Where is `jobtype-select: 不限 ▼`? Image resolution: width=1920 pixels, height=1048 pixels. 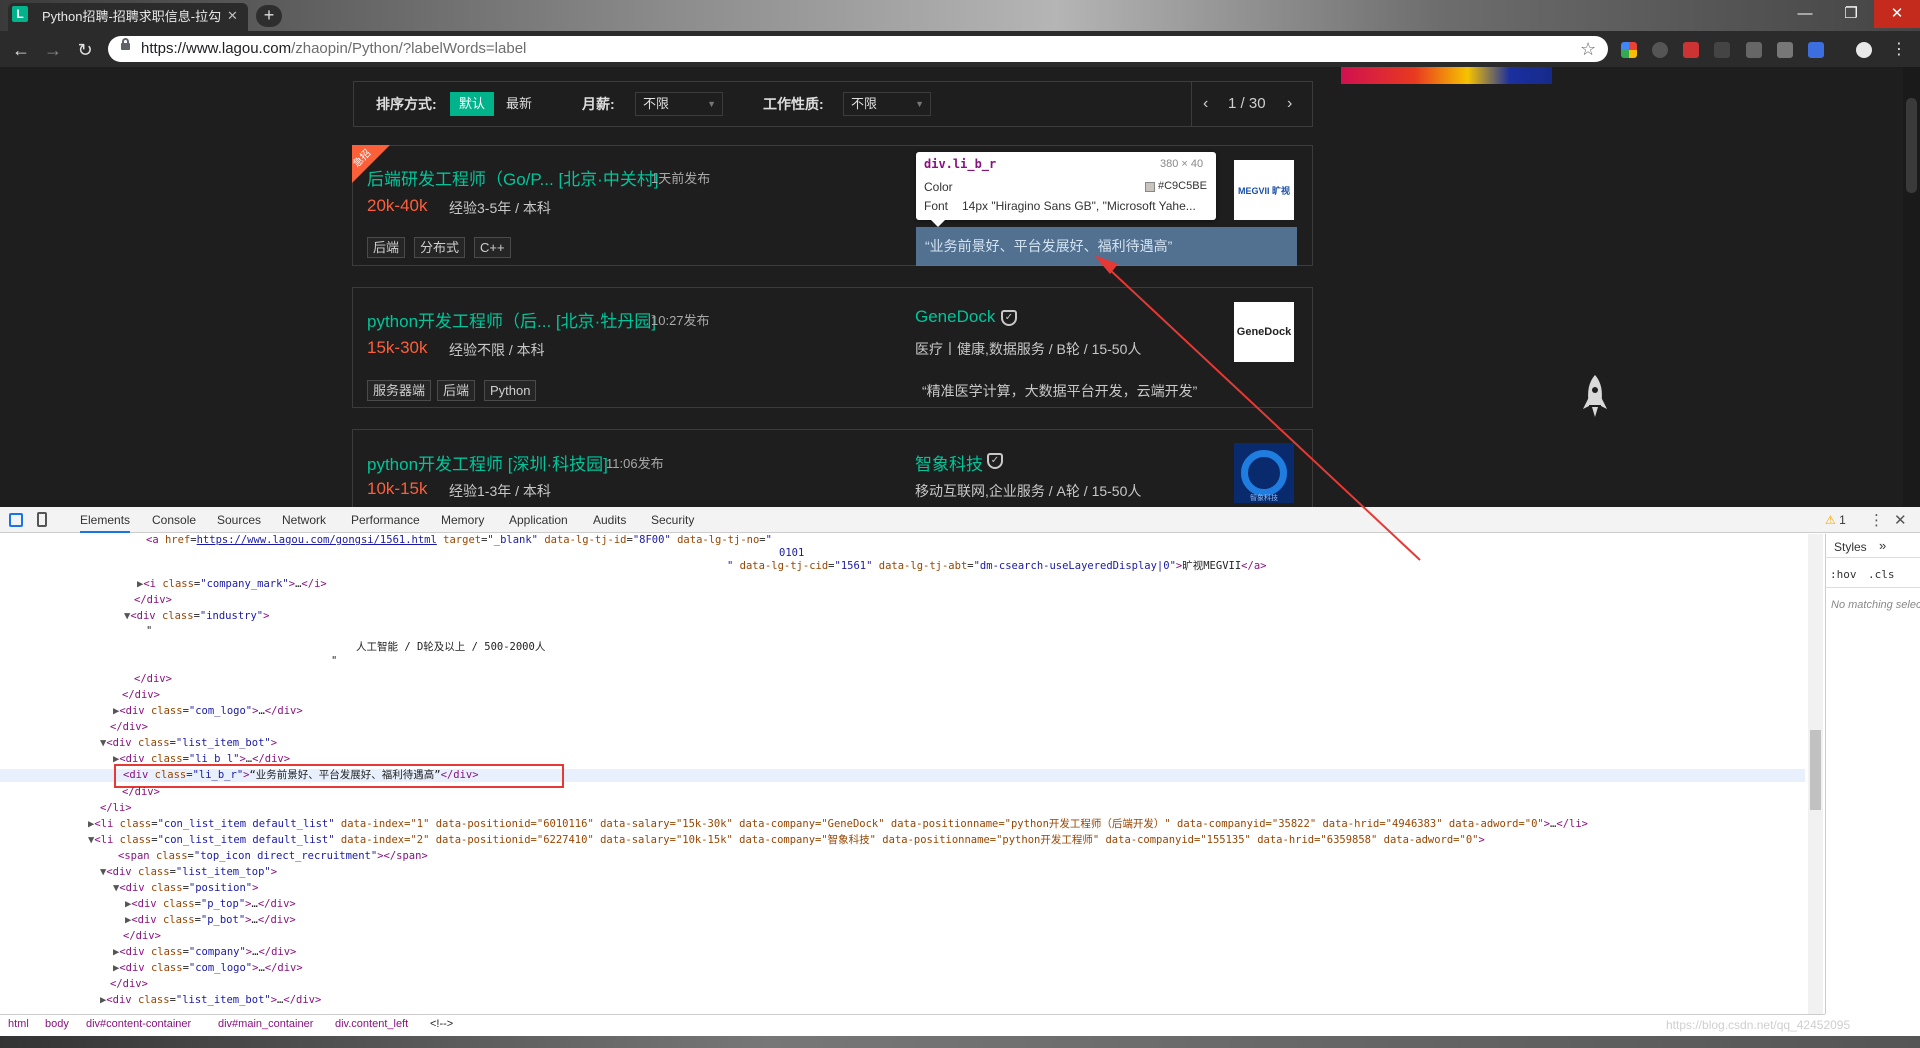
jobtype-select: 不限 ▼ is located at coordinates (887, 104).